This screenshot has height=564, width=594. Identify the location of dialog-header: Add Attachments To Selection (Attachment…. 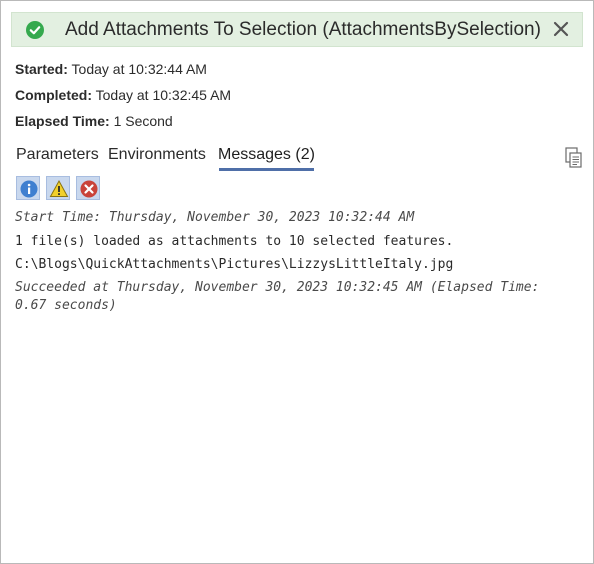
(297, 29).